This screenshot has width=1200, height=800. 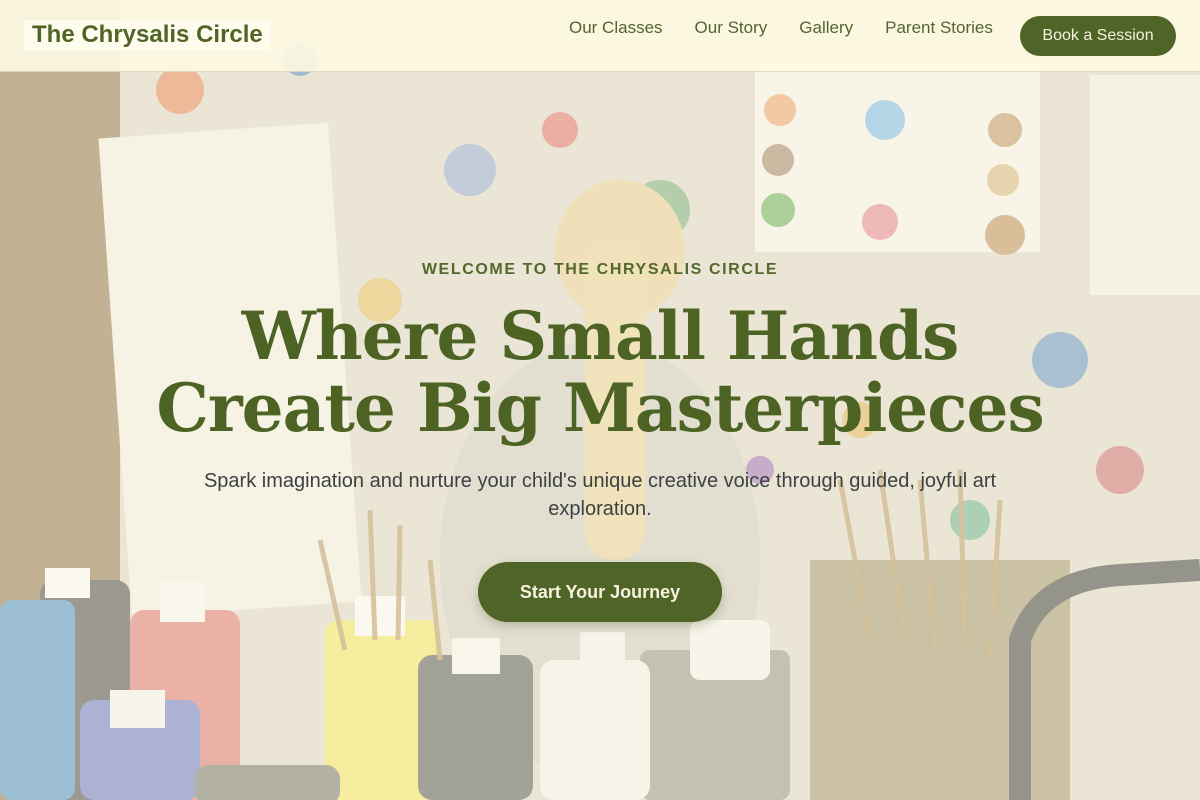 I want to click on hero-headline-line-2: Create Big Masterpieces, so click(x=600, y=408).